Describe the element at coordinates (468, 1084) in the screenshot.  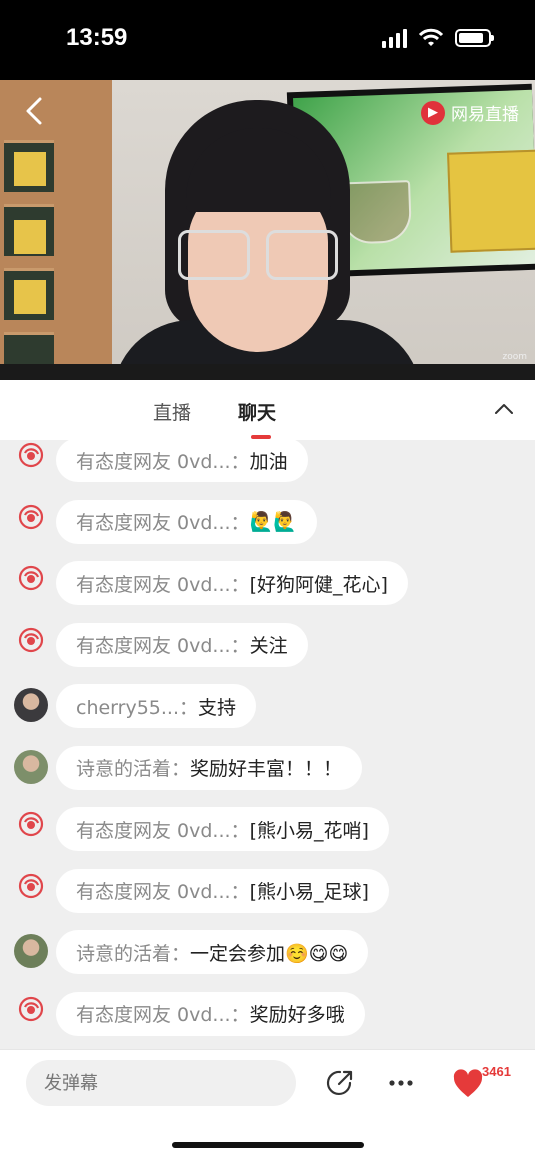
I see `heart-icon` at that location.